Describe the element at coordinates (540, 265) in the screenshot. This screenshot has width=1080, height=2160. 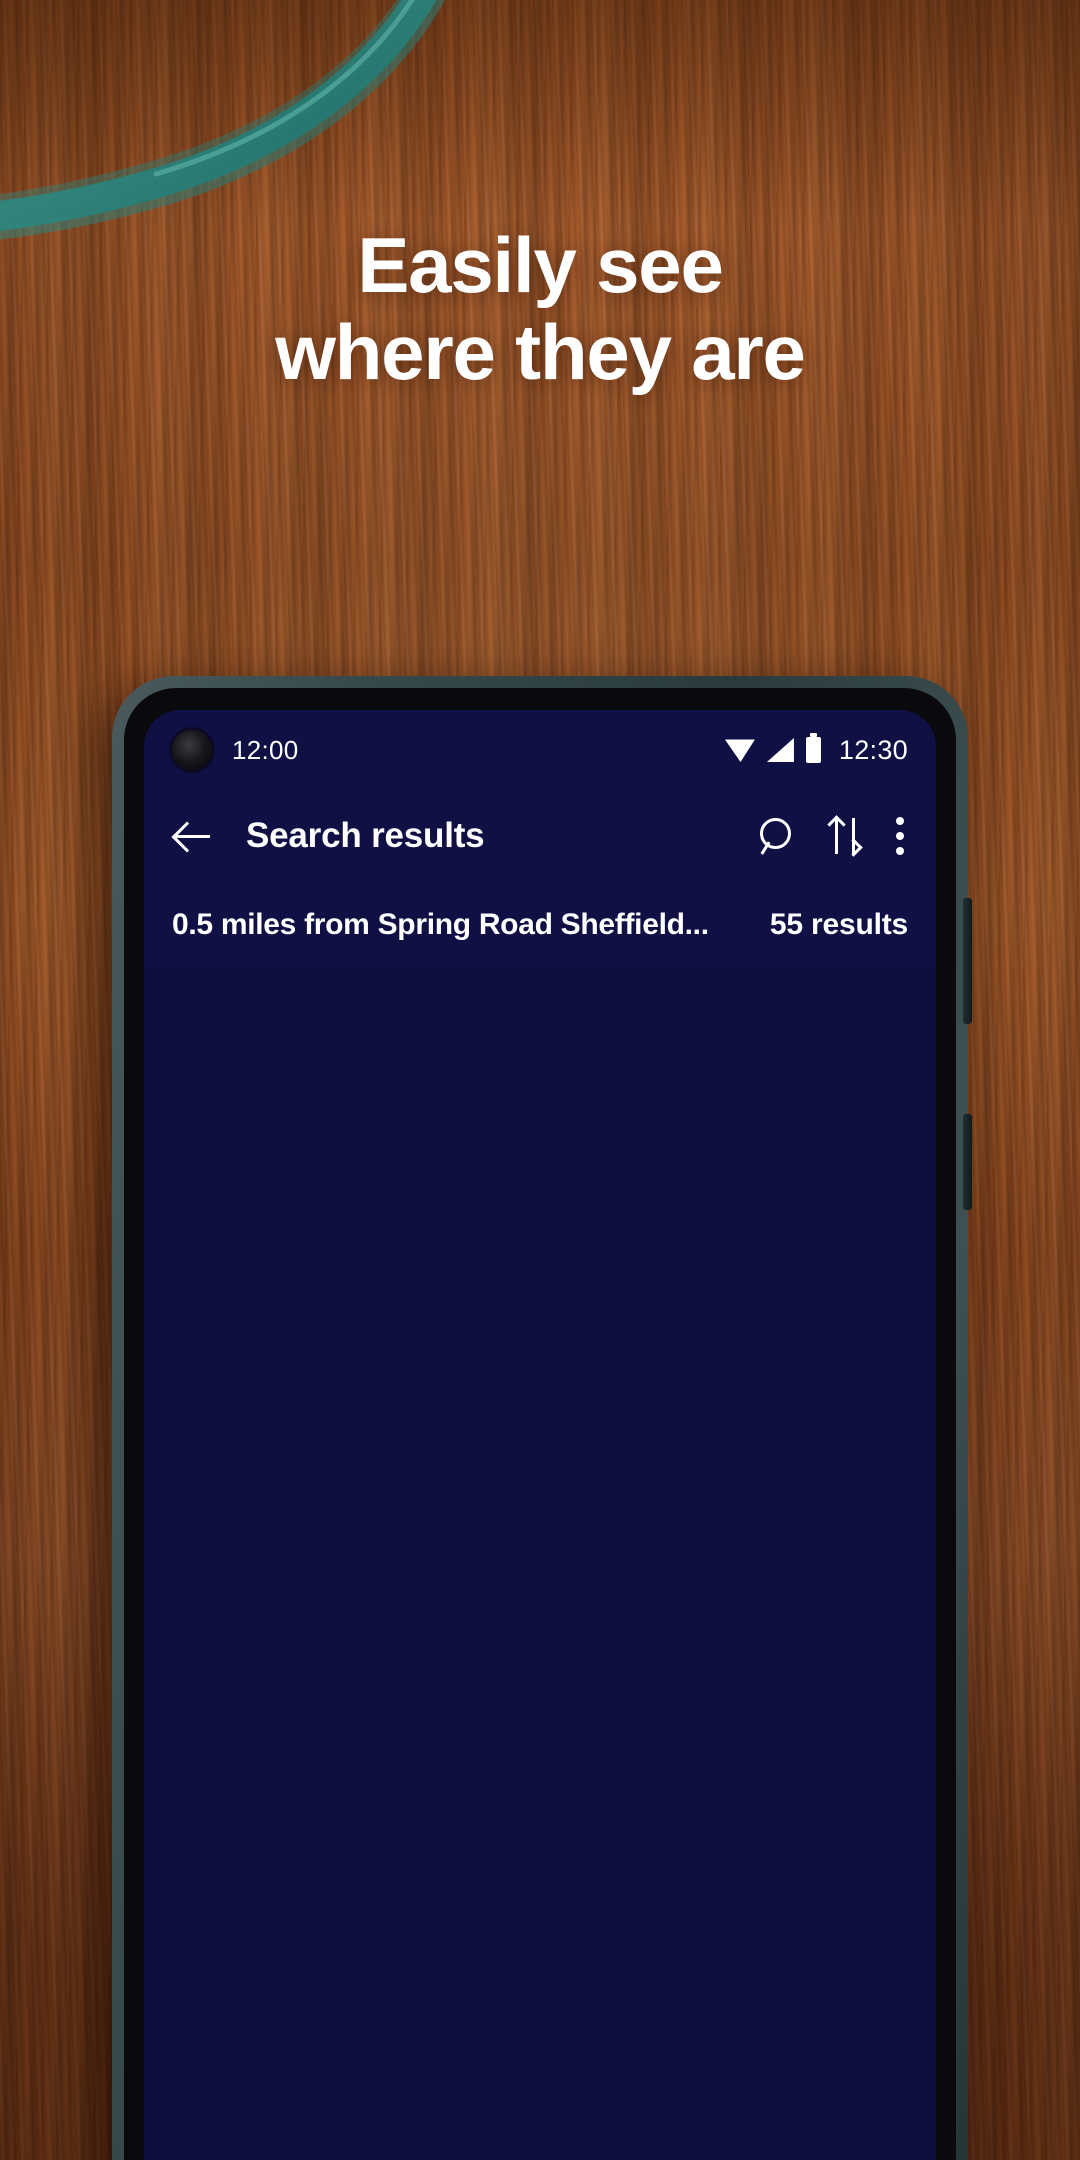
I see `headline-line-1: Easily see` at that location.